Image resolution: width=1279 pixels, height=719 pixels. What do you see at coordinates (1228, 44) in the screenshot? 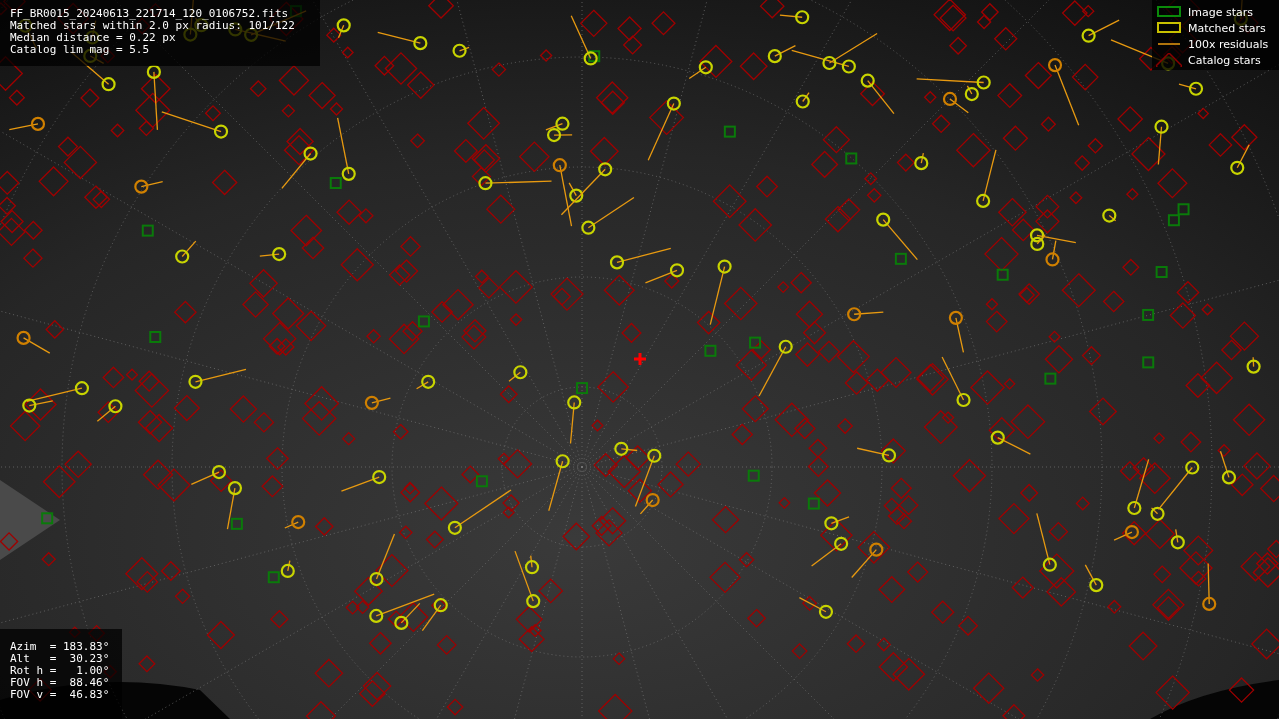
I see `legend-label: 100x residuals` at bounding box center [1228, 44].